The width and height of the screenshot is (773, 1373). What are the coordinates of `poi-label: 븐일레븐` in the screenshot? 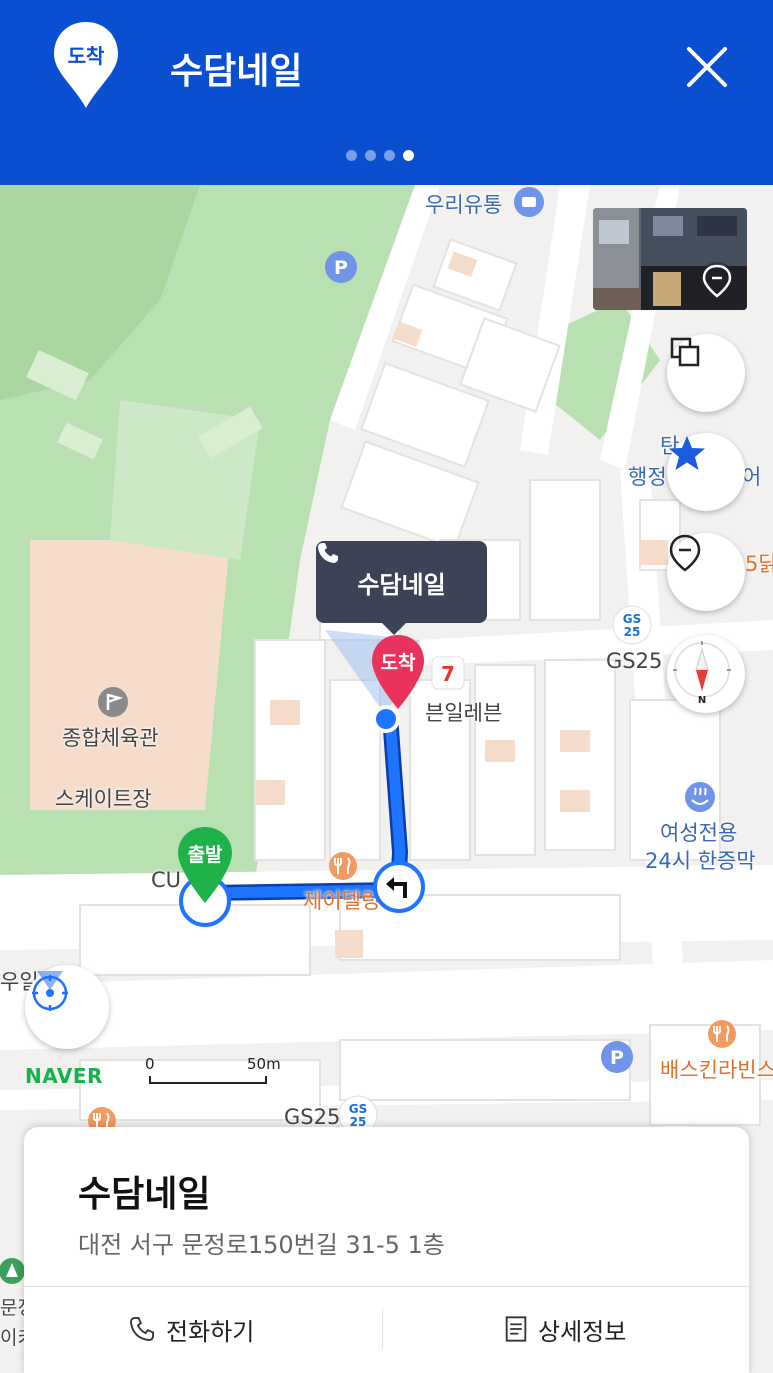 It's located at (463, 712).